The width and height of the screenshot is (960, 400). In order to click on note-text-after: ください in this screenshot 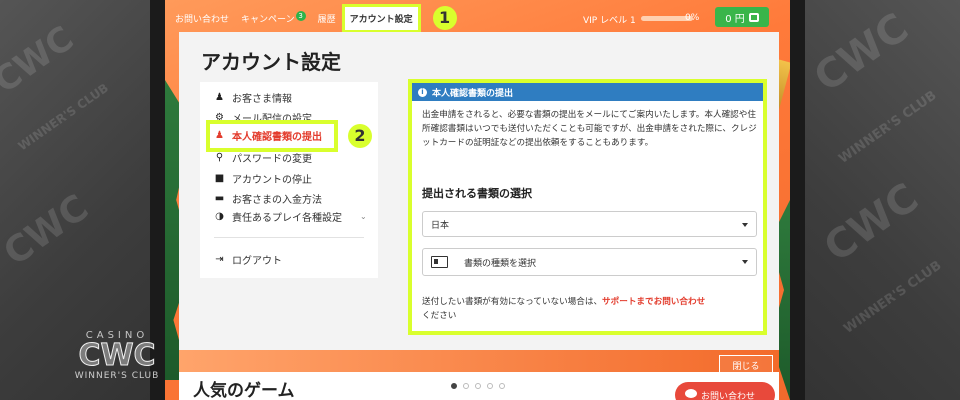, I will do `click(439, 316)`.